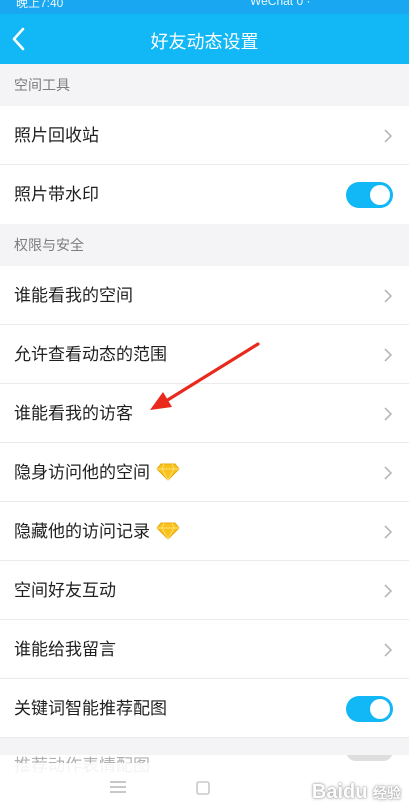 Image resolution: width=409 pixels, height=810 pixels. What do you see at coordinates (49, 245) in the screenshot?
I see `section-title-privacy-security: 权限与安全` at bounding box center [49, 245].